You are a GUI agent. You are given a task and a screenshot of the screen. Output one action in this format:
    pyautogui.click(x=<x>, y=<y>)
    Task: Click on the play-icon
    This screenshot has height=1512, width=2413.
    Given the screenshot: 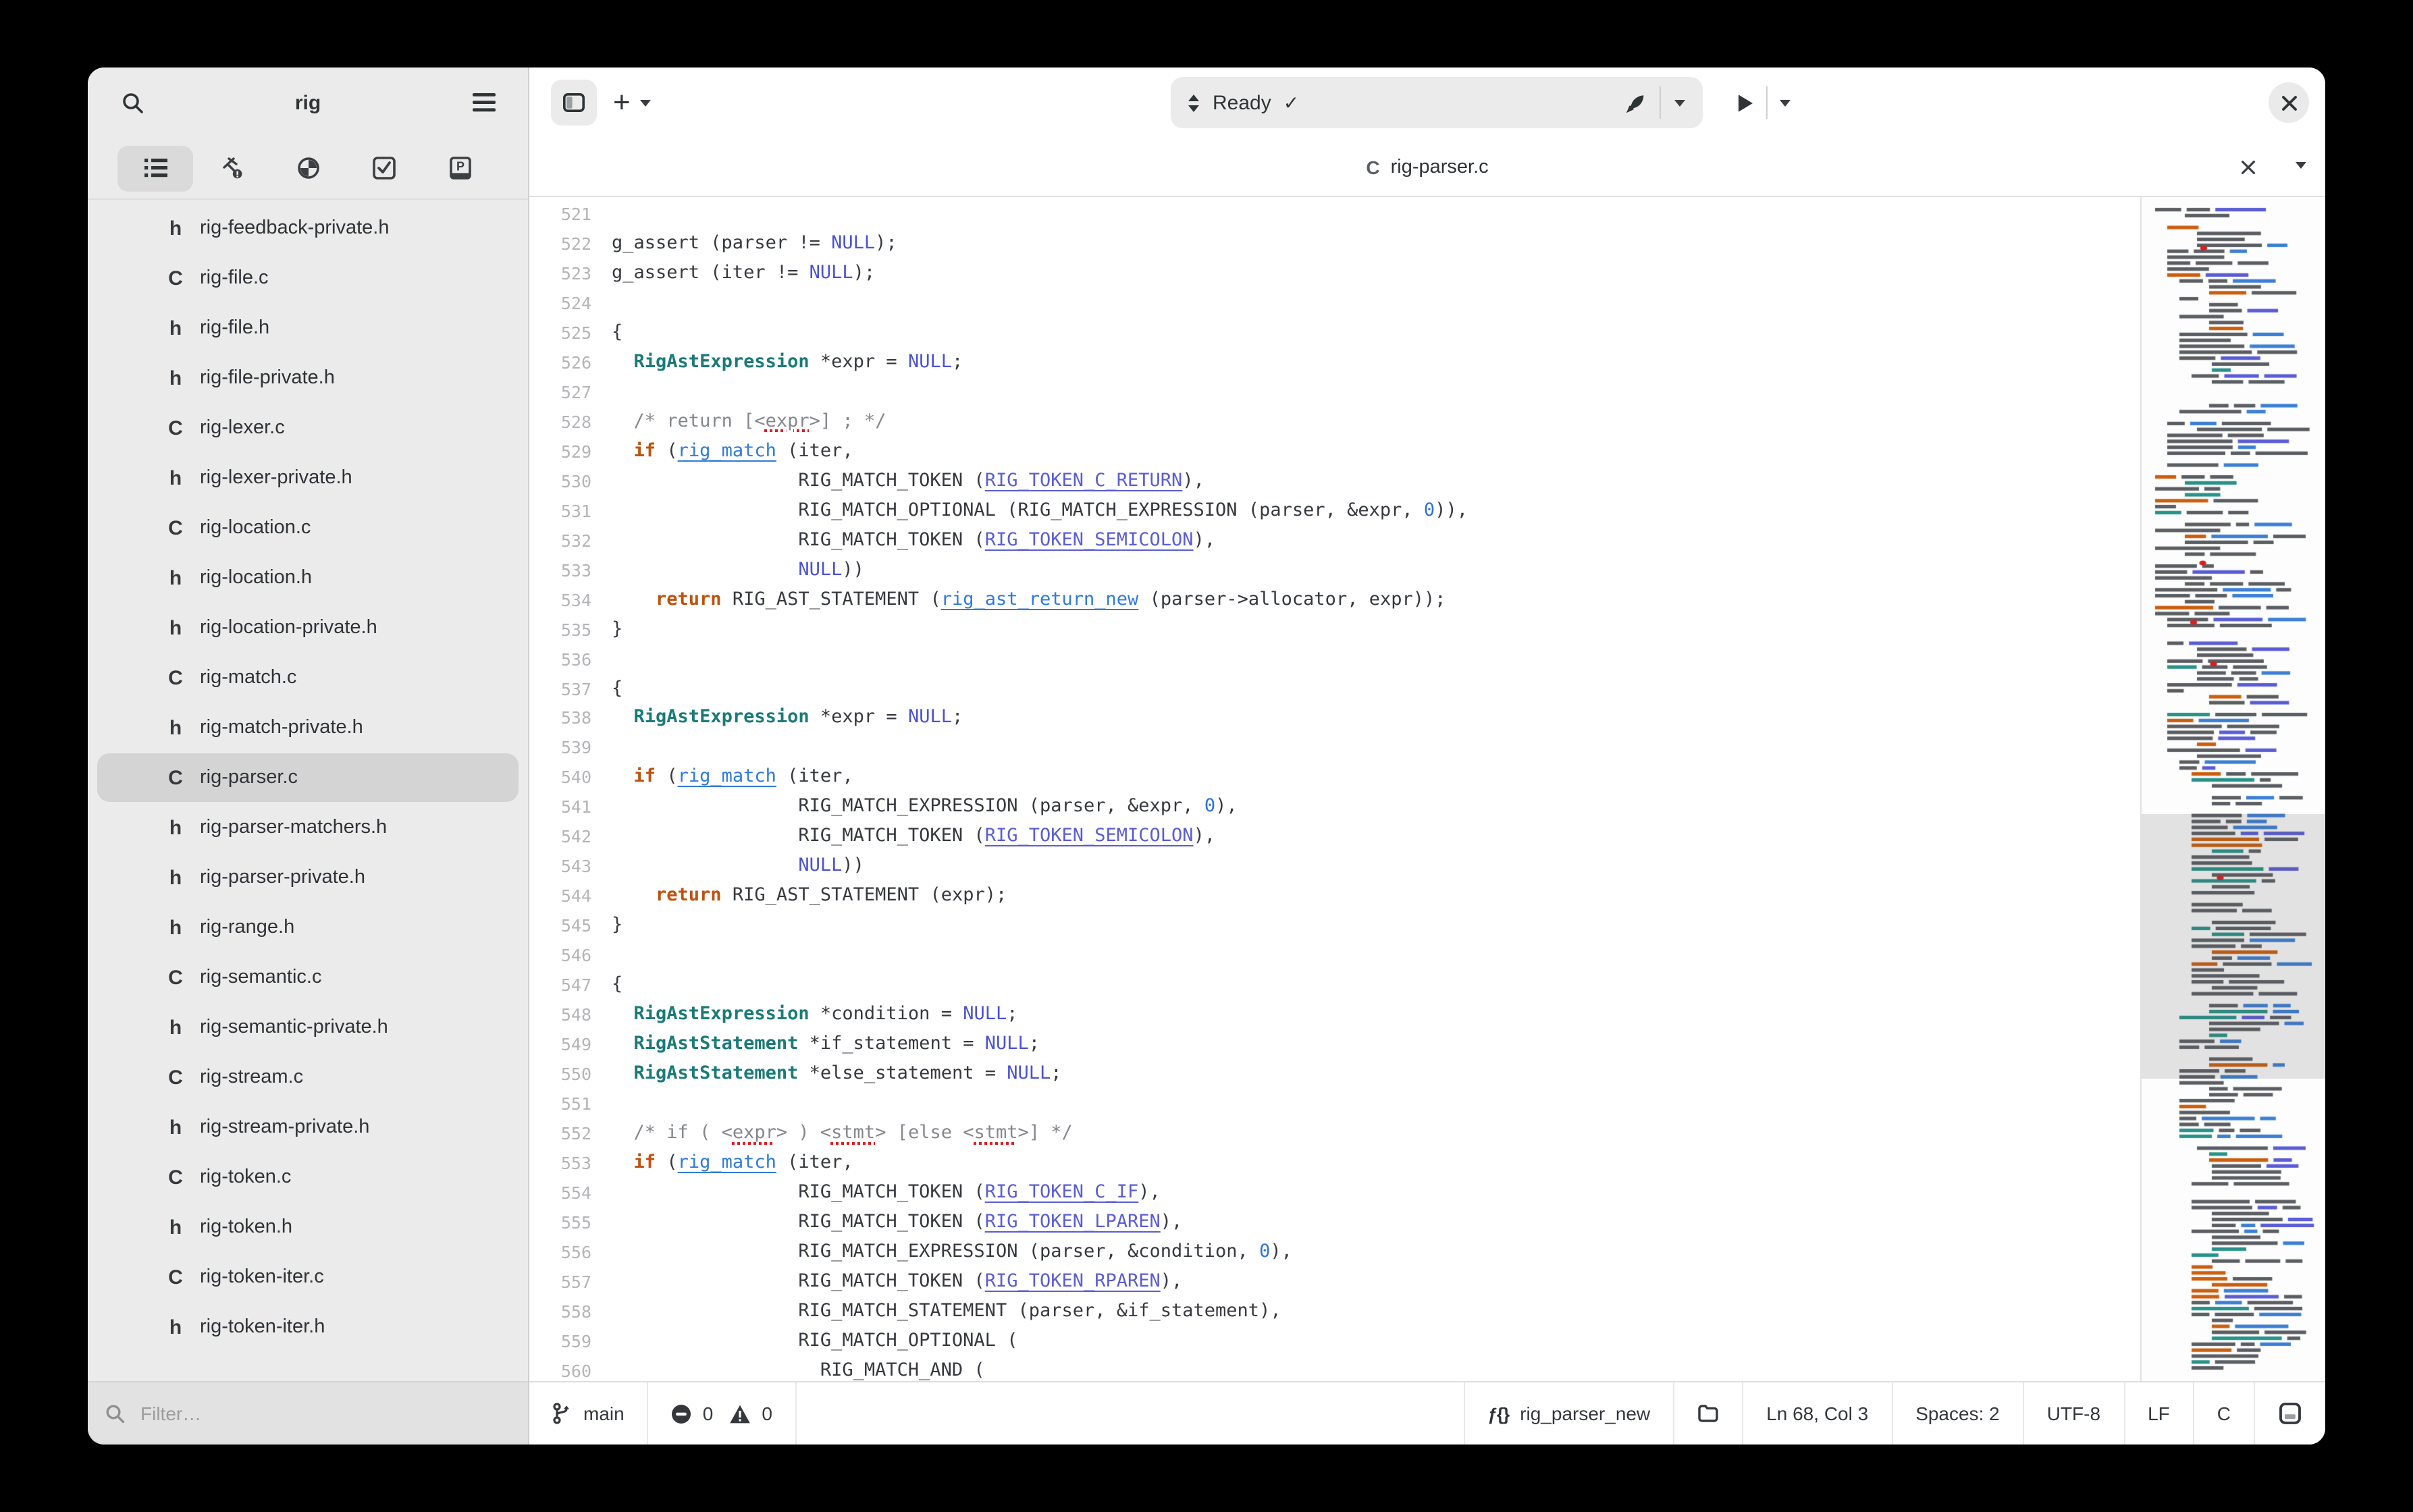 What is the action you would take?
    pyautogui.click(x=1745, y=102)
    